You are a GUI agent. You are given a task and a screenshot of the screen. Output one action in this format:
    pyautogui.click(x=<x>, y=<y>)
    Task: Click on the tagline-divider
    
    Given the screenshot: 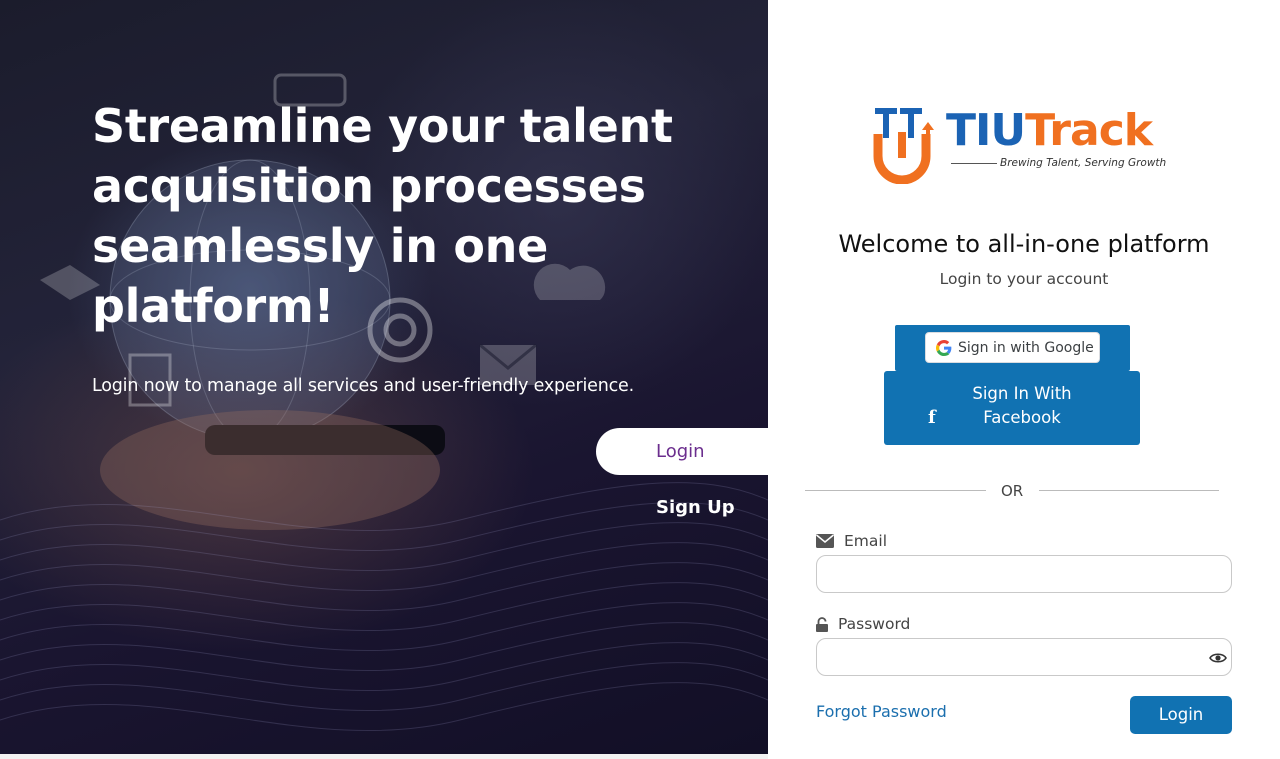 What is the action you would take?
    pyautogui.click(x=974, y=163)
    